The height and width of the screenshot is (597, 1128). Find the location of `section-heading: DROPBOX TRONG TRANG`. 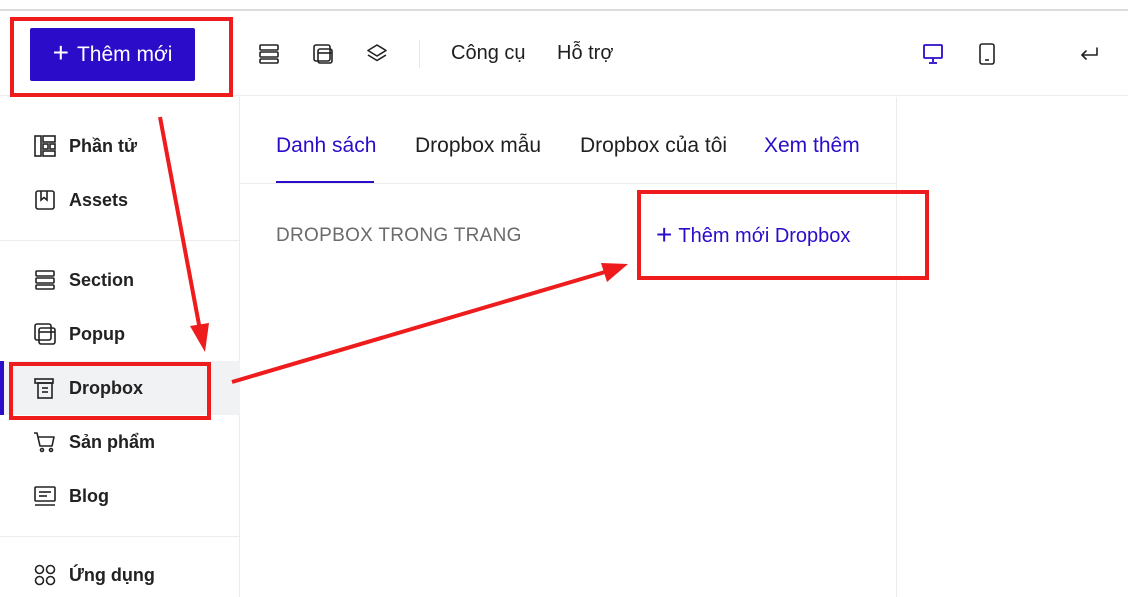

section-heading: DROPBOX TRONG TRANG is located at coordinates (399, 235).